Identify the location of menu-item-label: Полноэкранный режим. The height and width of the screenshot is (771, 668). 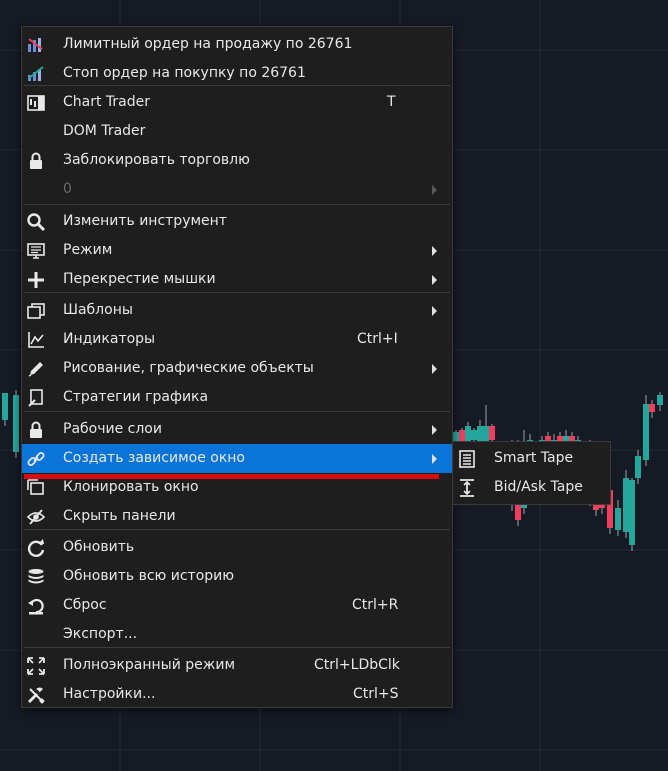
(149, 665).